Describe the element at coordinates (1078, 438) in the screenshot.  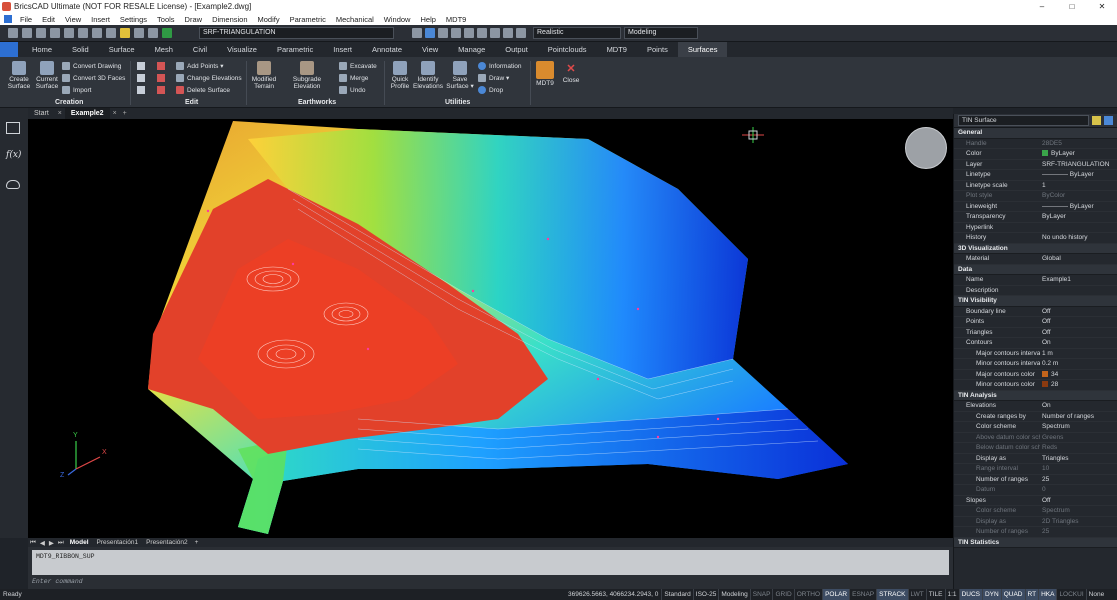
I see `property-value: Greens` at that location.